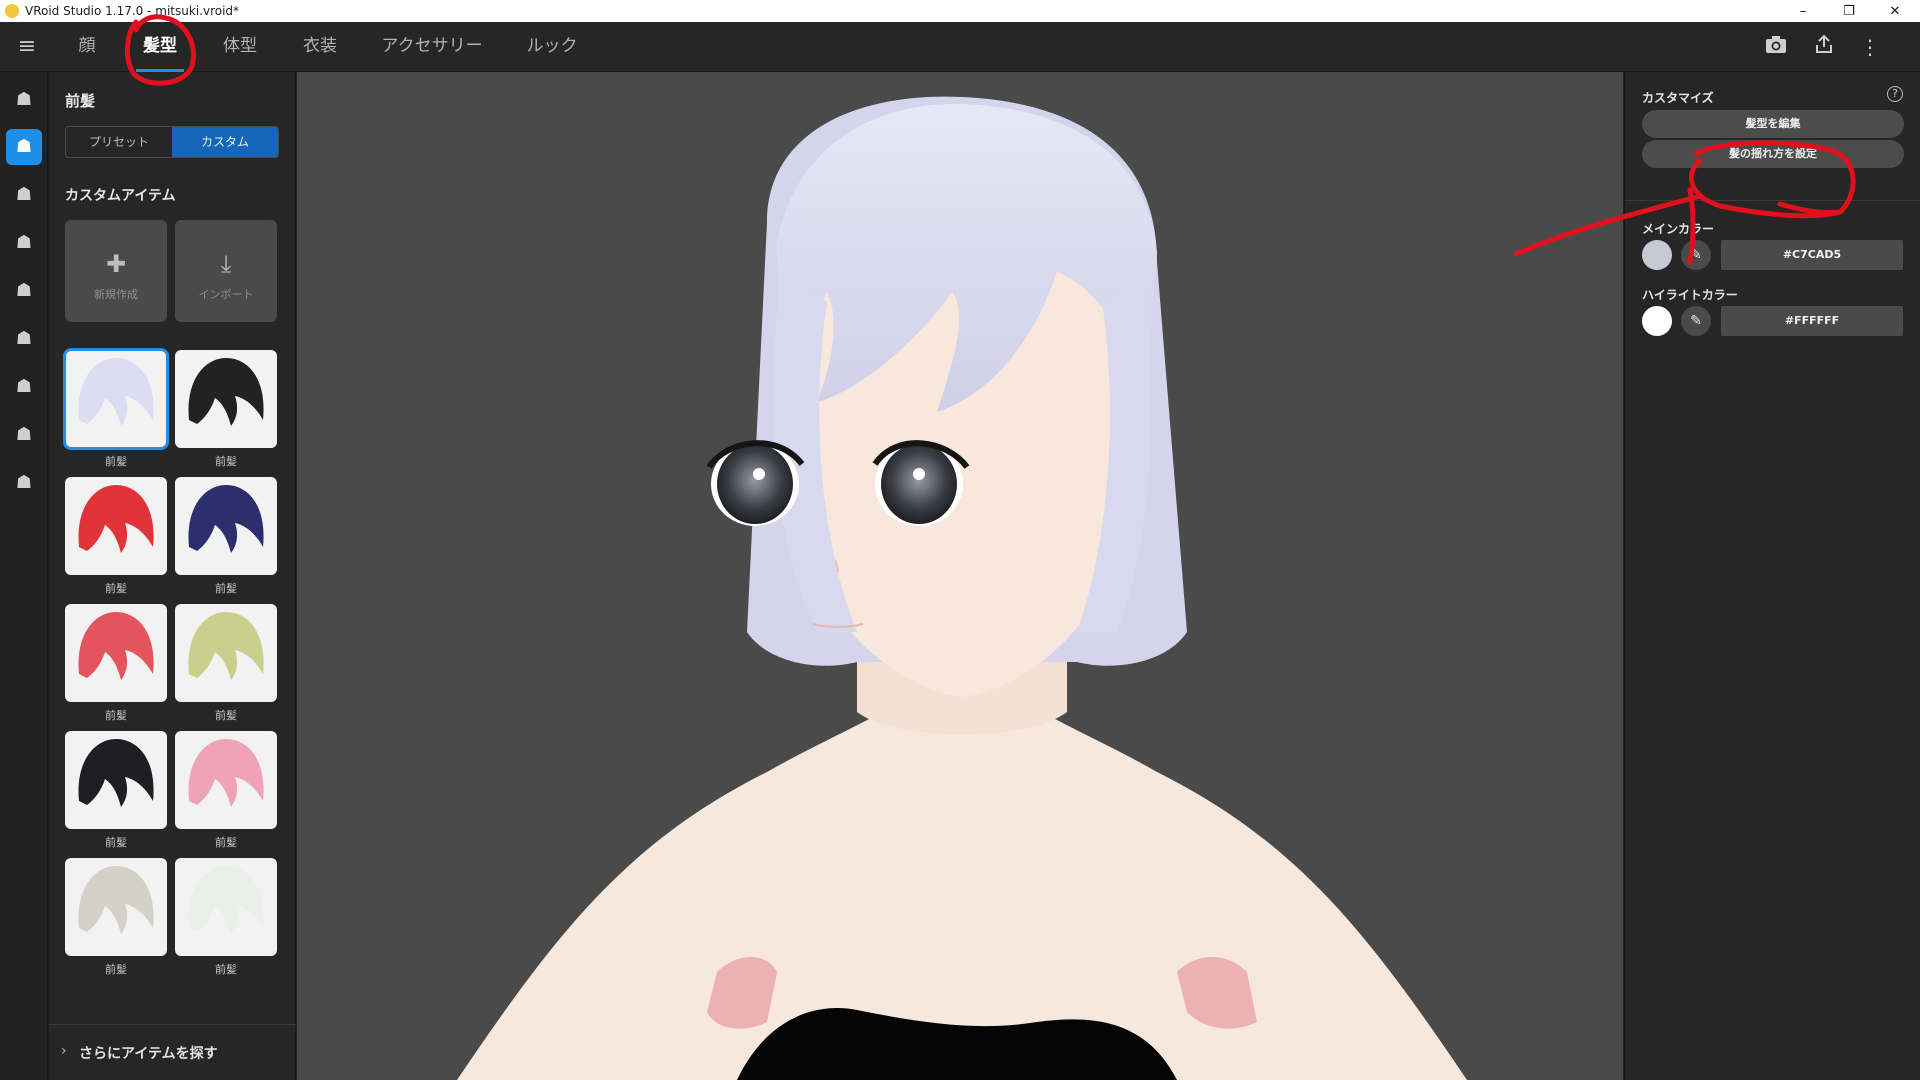  I want to click on segment-preset: プリセット, so click(119, 142).